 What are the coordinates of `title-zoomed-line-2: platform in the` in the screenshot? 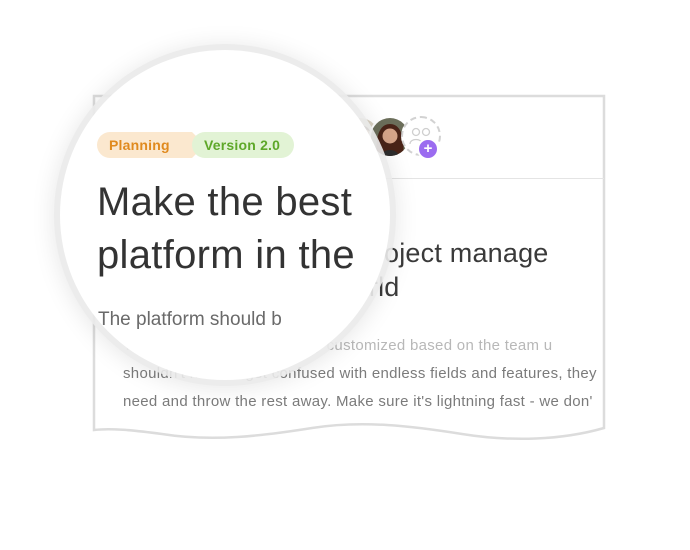 It's located at (226, 255).